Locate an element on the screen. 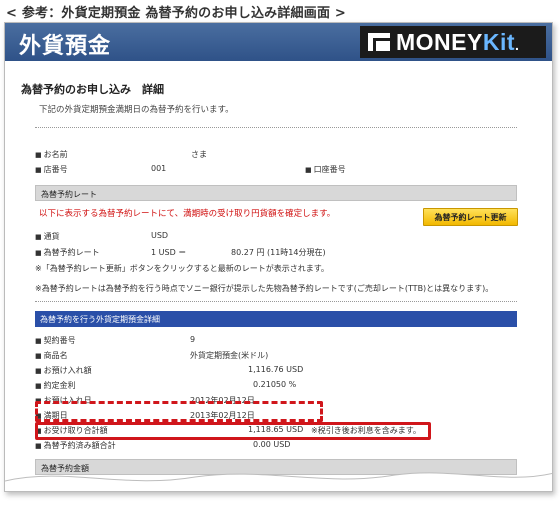  customer-name-label: お名前 is located at coordinates (51, 154).